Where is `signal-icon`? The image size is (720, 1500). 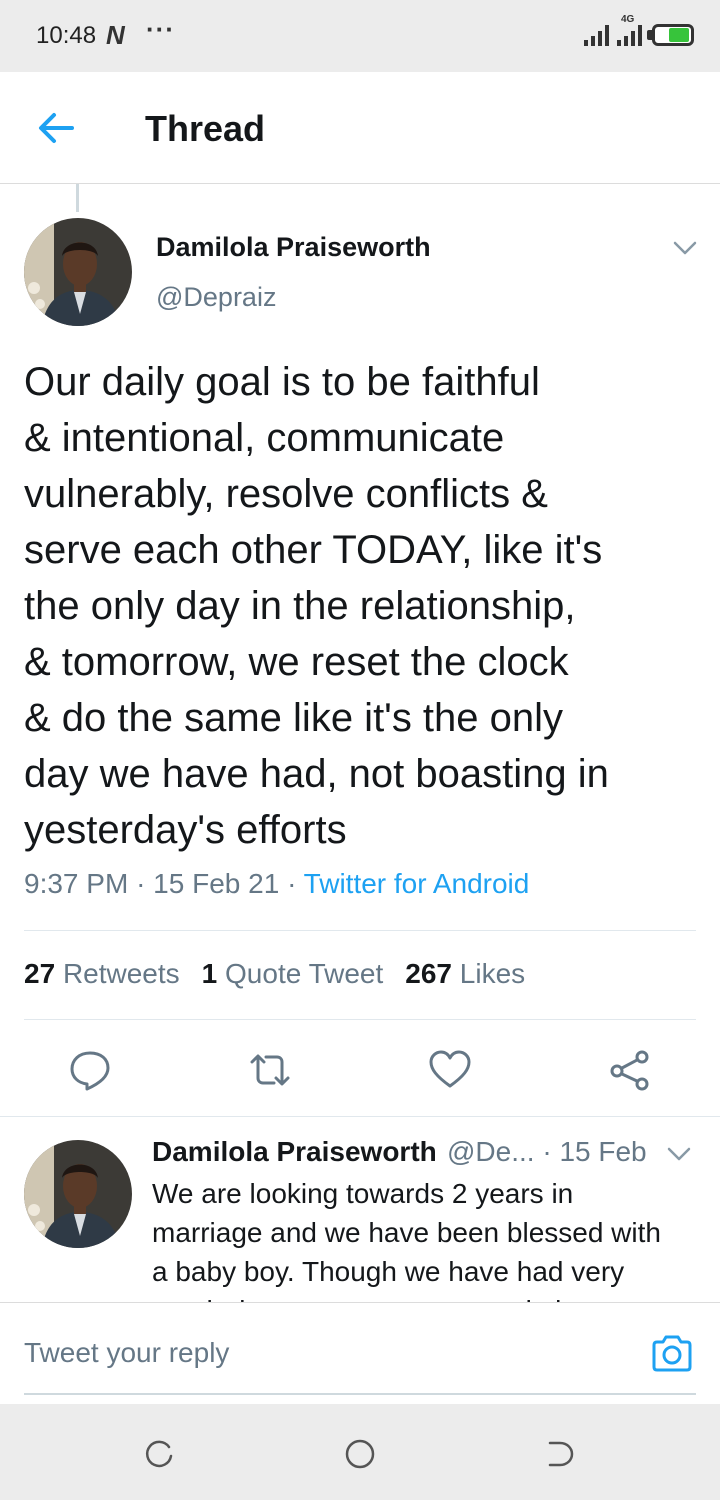
signal-icon is located at coordinates (596, 35).